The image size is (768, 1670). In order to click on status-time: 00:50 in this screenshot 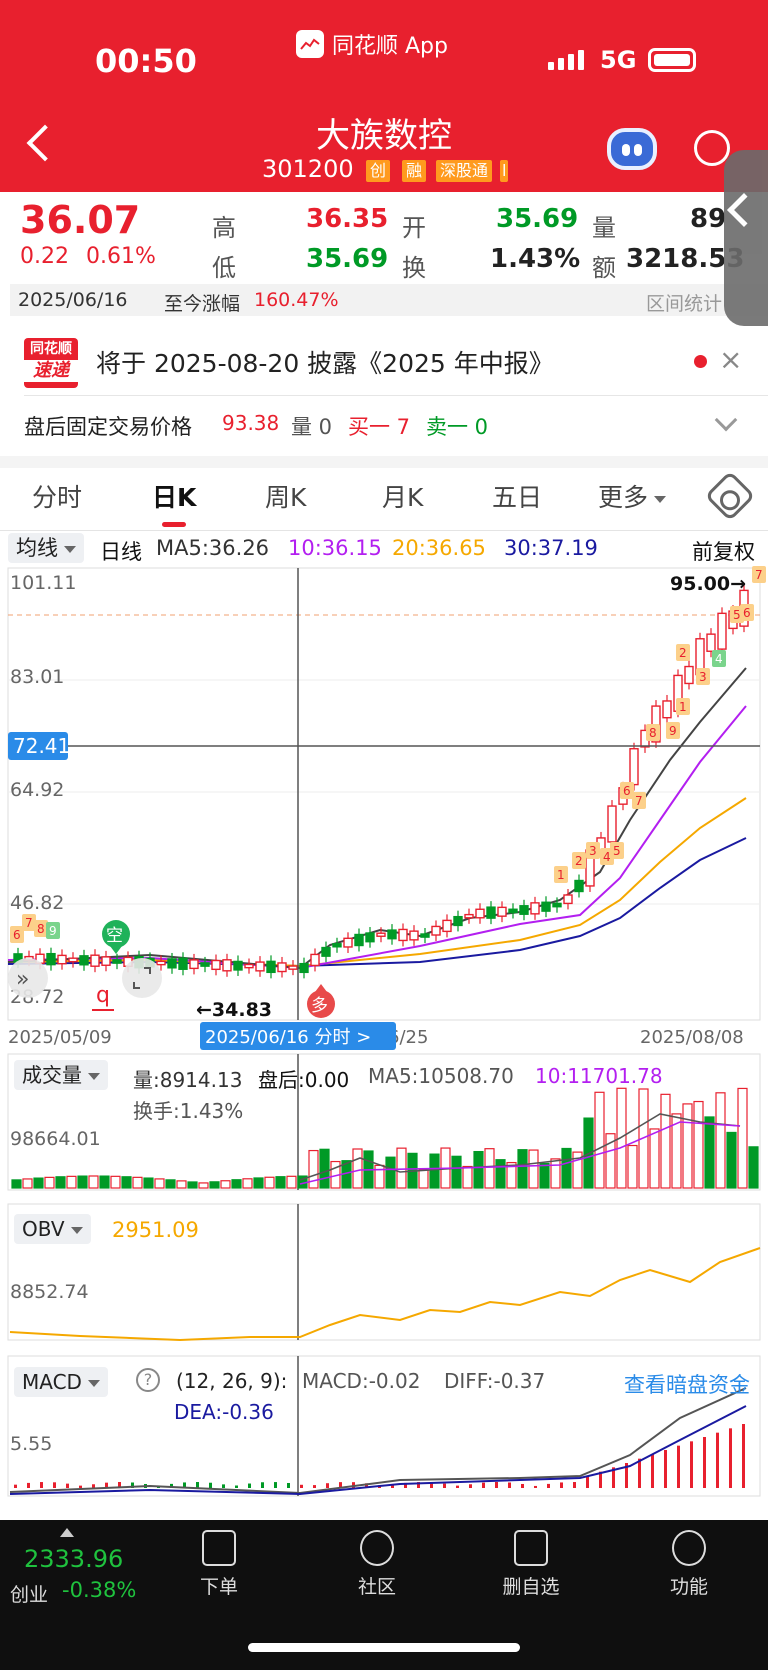, I will do `click(146, 61)`.